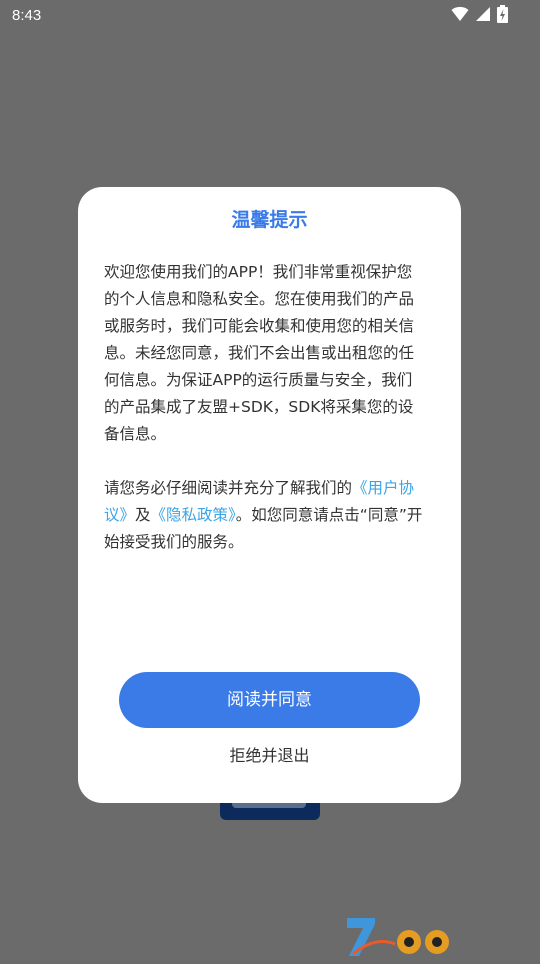 The height and width of the screenshot is (964, 540). I want to click on agree-button: 阅读并同意, so click(269, 700).